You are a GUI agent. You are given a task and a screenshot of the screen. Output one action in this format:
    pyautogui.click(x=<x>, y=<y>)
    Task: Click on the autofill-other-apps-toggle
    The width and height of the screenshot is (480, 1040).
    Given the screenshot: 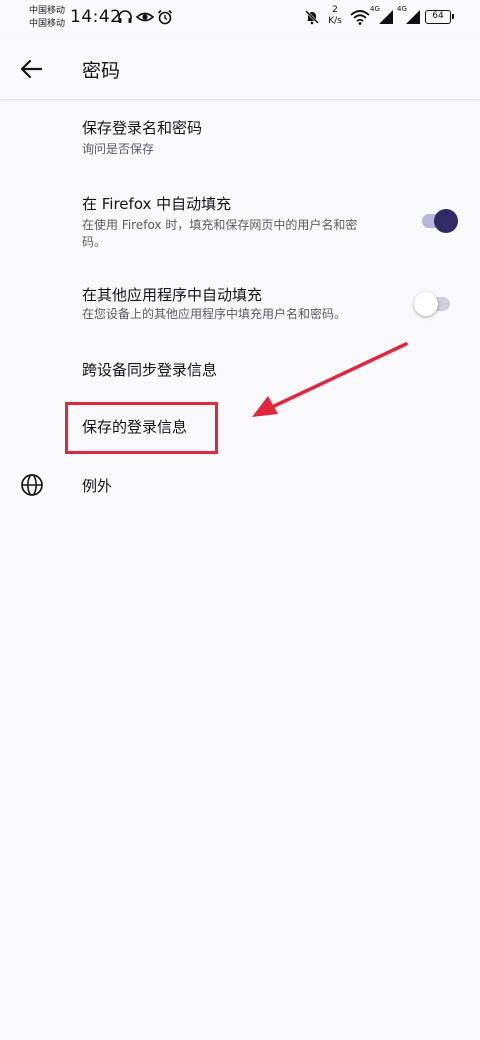 What is the action you would take?
    pyautogui.click(x=432, y=304)
    